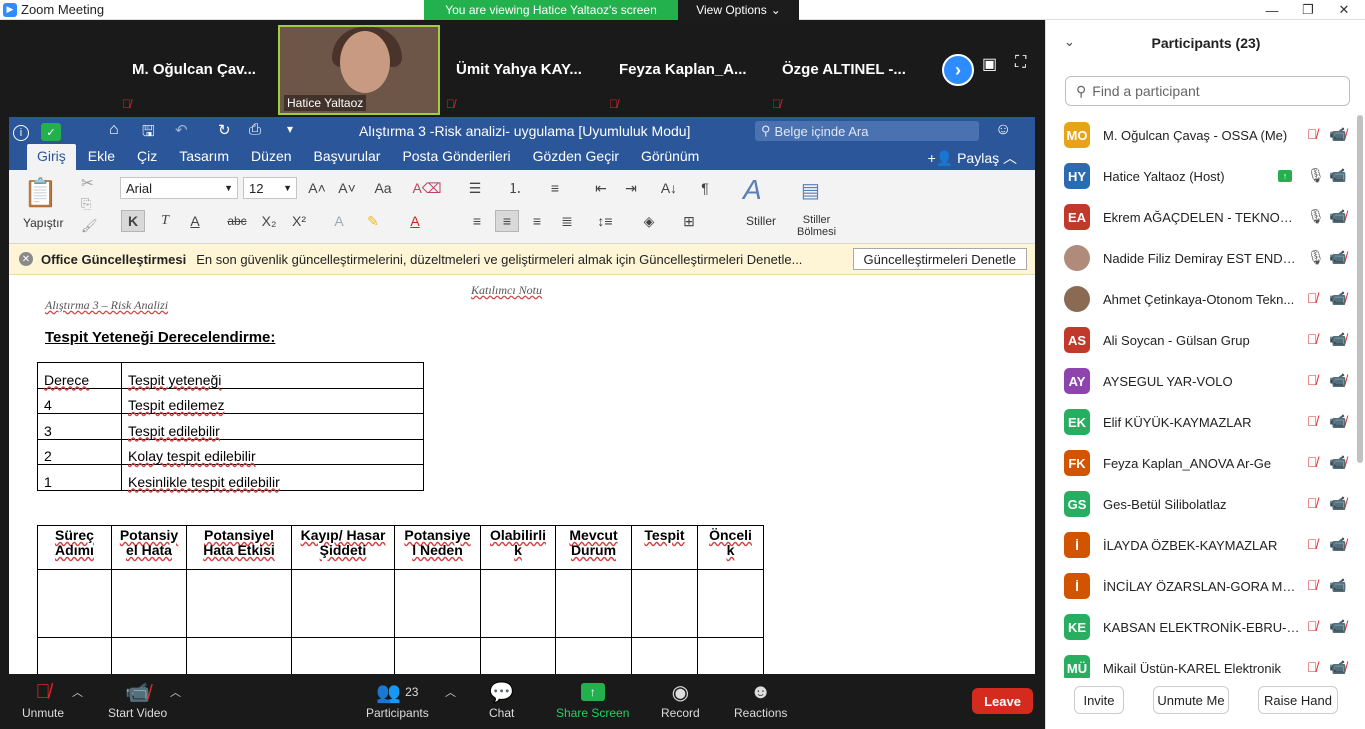 Image resolution: width=1365 pixels, height=729 pixels. What do you see at coordinates (939, 259) in the screenshot?
I see `check-updates-button: Güncelleştirmeleri Denetle` at bounding box center [939, 259].